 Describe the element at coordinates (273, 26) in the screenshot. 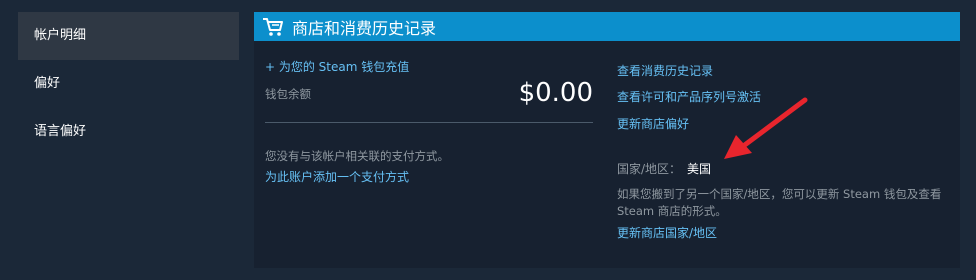

I see `shopping-cart-icon` at that location.